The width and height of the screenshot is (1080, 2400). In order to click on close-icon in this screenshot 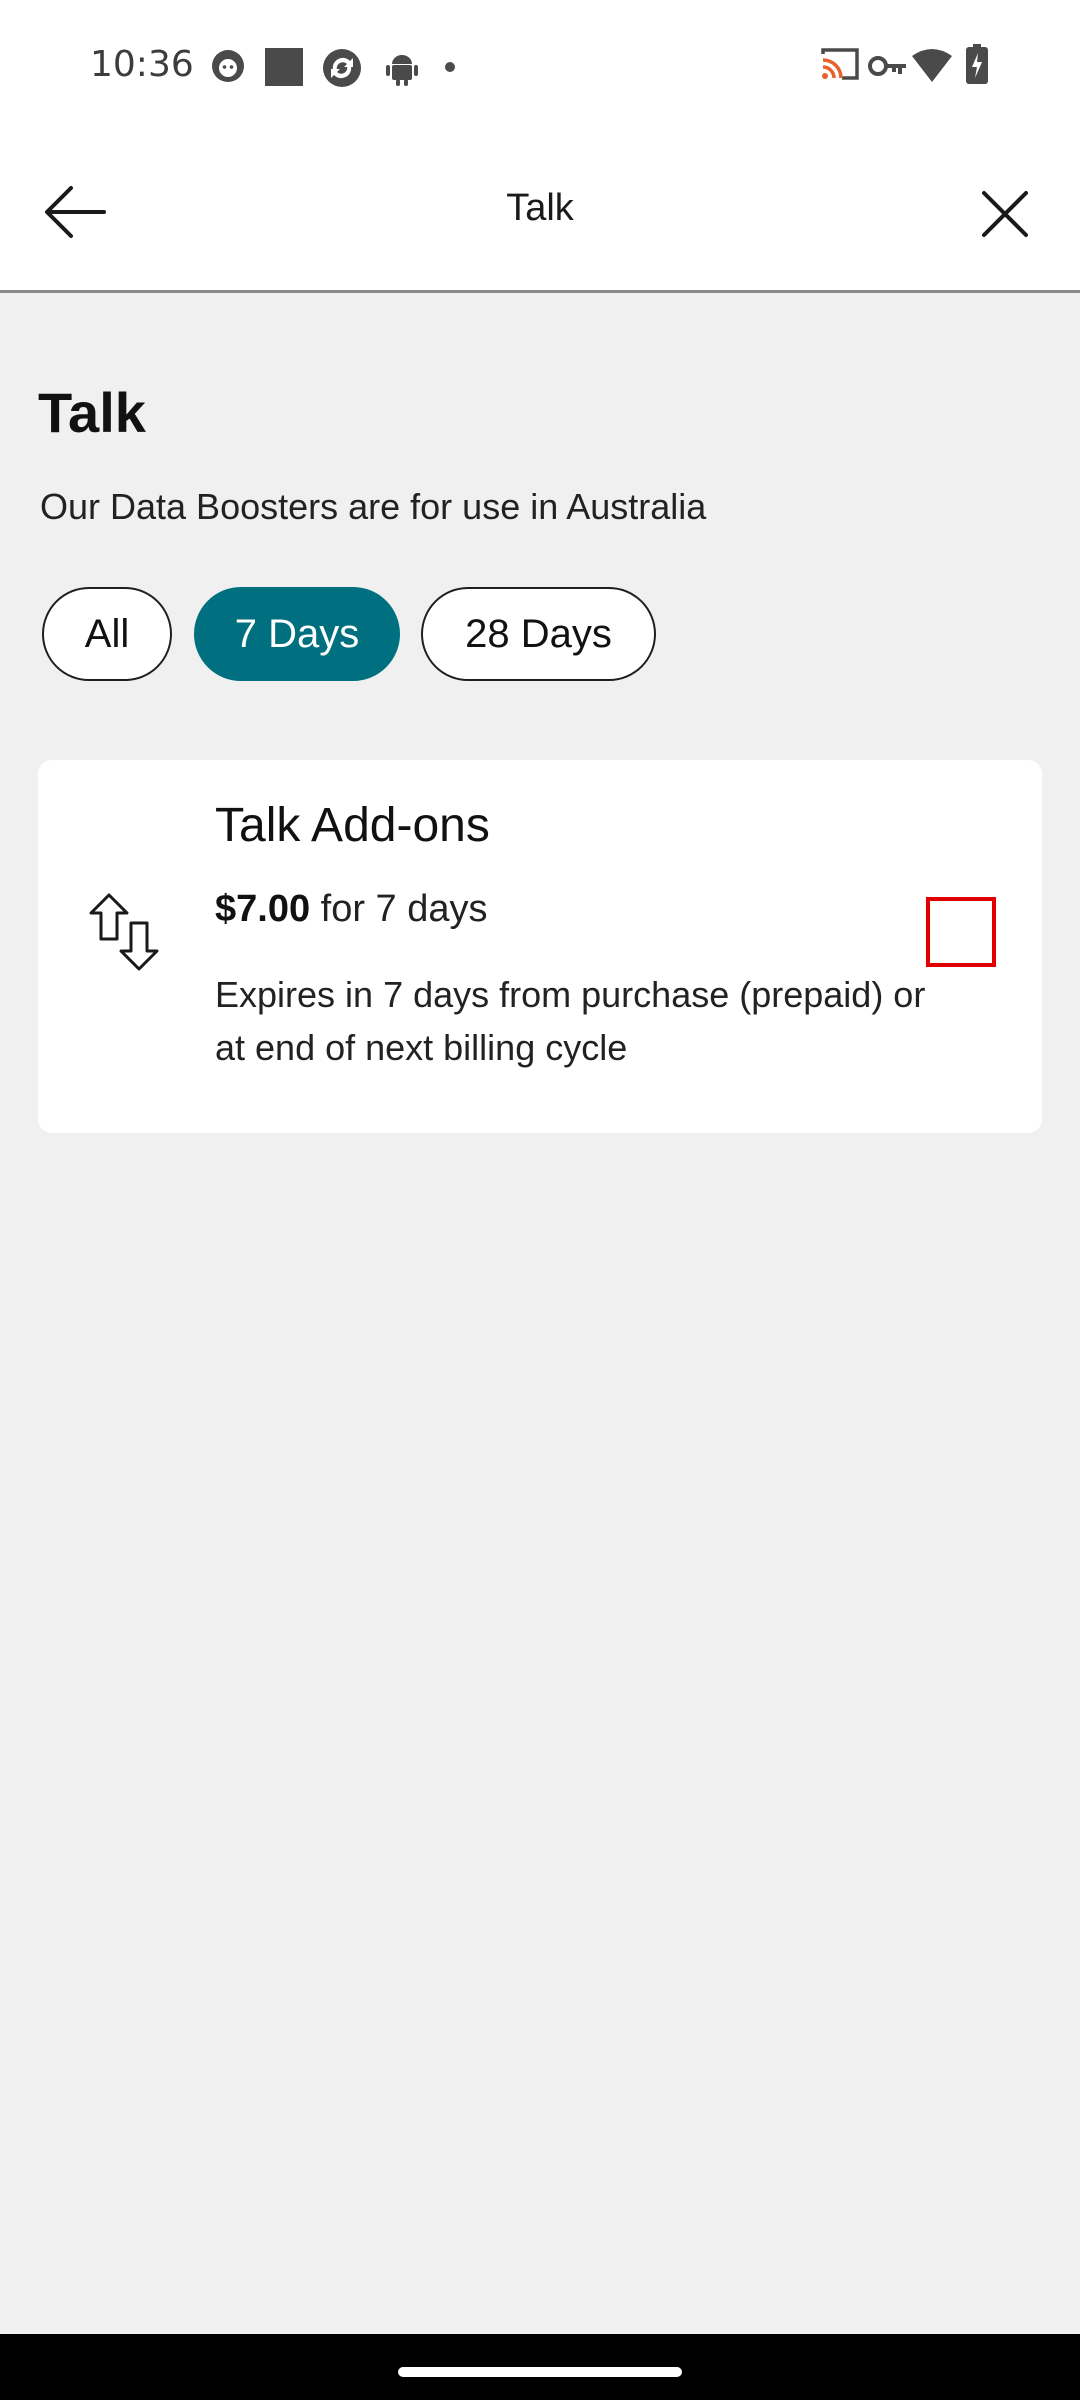, I will do `click(1005, 214)`.